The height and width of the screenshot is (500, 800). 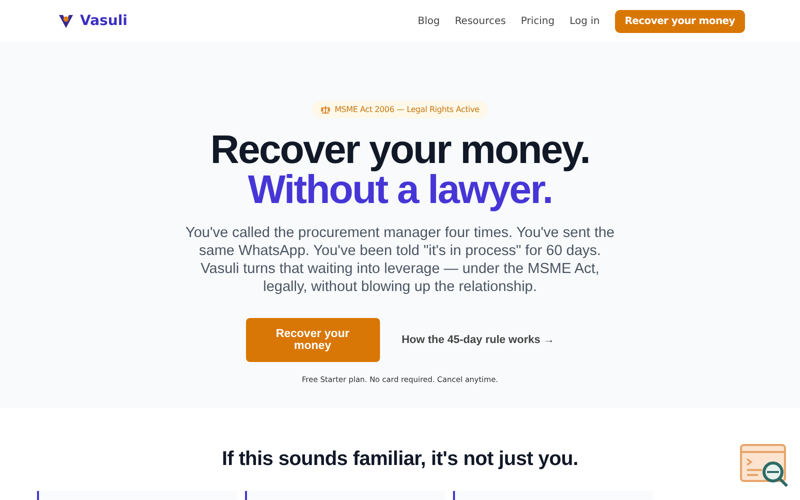 I want to click on nav-link: Resources, so click(x=480, y=21).